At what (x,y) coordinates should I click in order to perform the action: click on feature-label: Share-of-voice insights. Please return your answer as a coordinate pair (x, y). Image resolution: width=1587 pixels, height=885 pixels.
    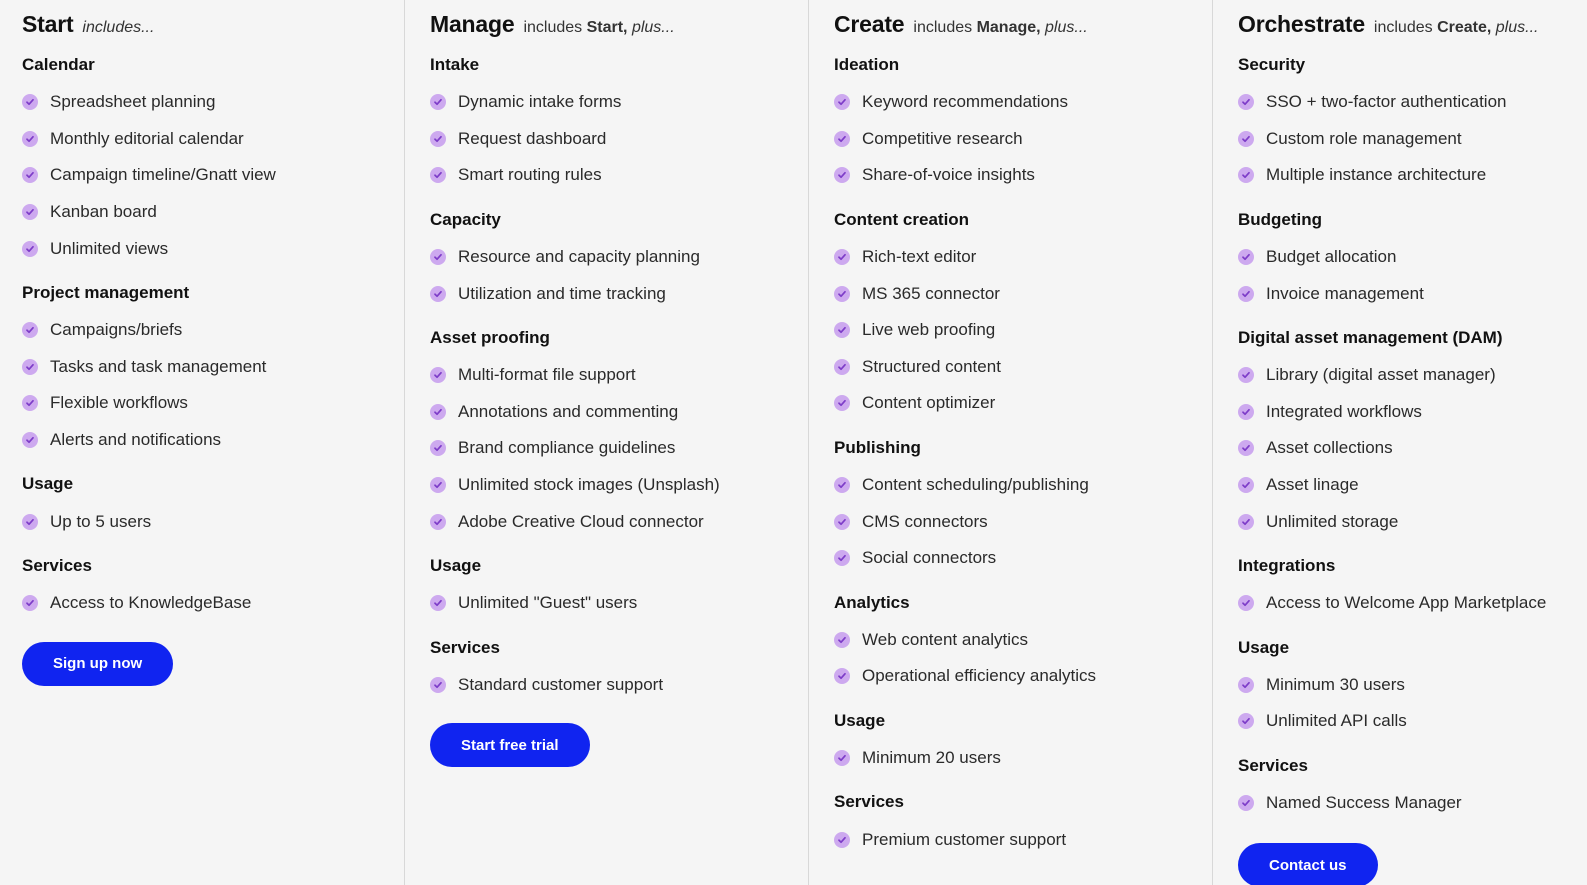
    Looking at the image, I should click on (948, 175).